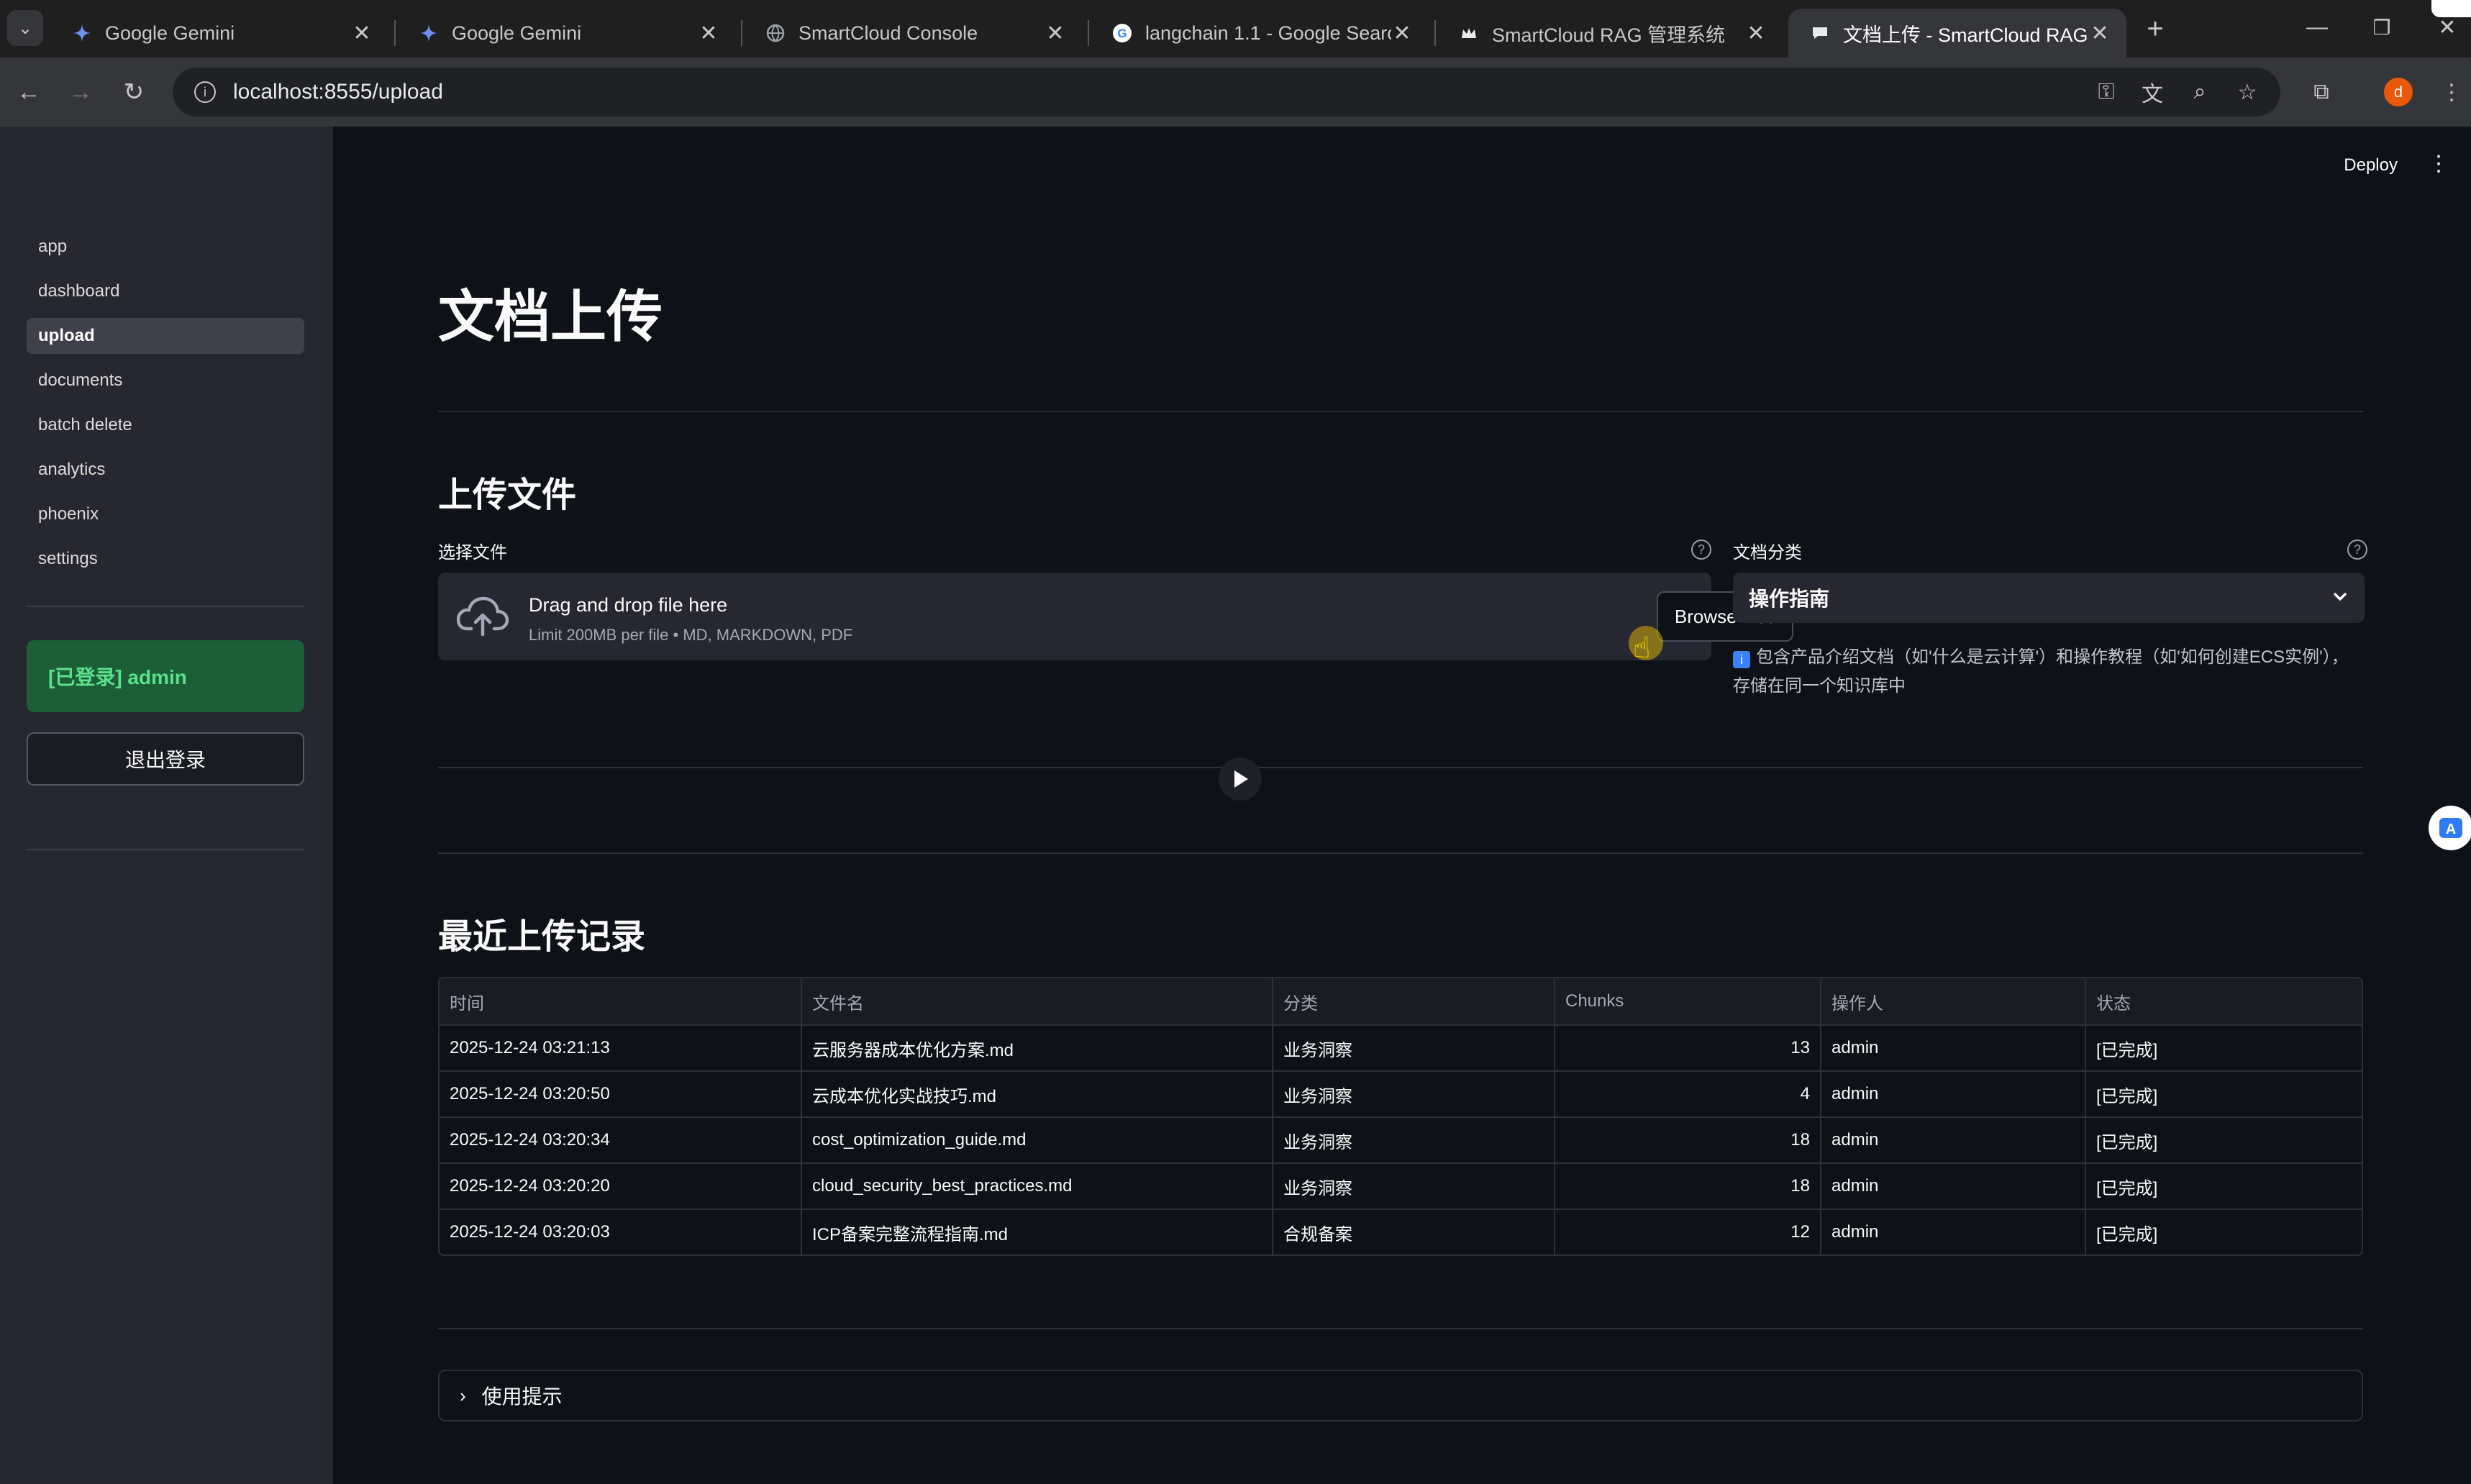 Image resolution: width=2471 pixels, height=1484 pixels. What do you see at coordinates (1036, 1048) in the screenshot?
I see `cell-filename: 云服务器成本优化方案.md` at bounding box center [1036, 1048].